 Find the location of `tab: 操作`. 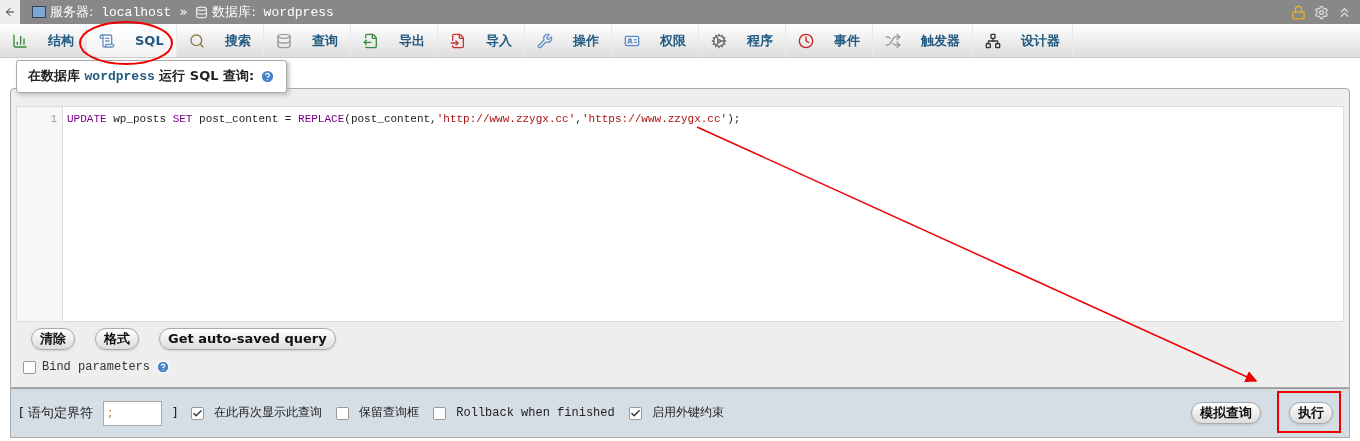

tab: 操作 is located at coordinates (568, 40).